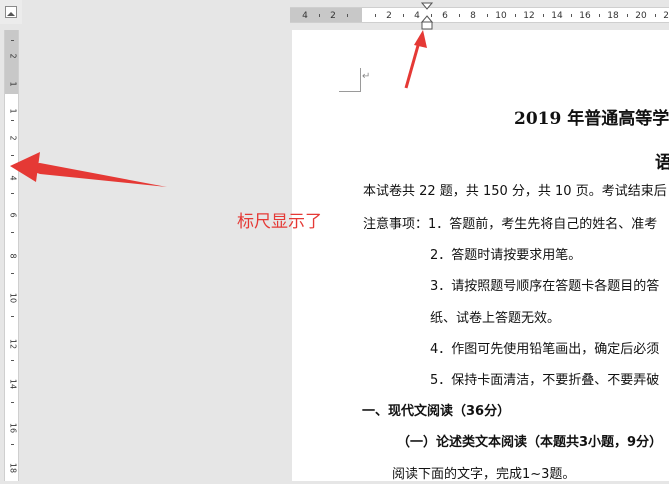 The height and width of the screenshot is (484, 669). I want to click on document-line: 注意事项：1．答题前，考生先将自己的姓名、准考, so click(510, 225).